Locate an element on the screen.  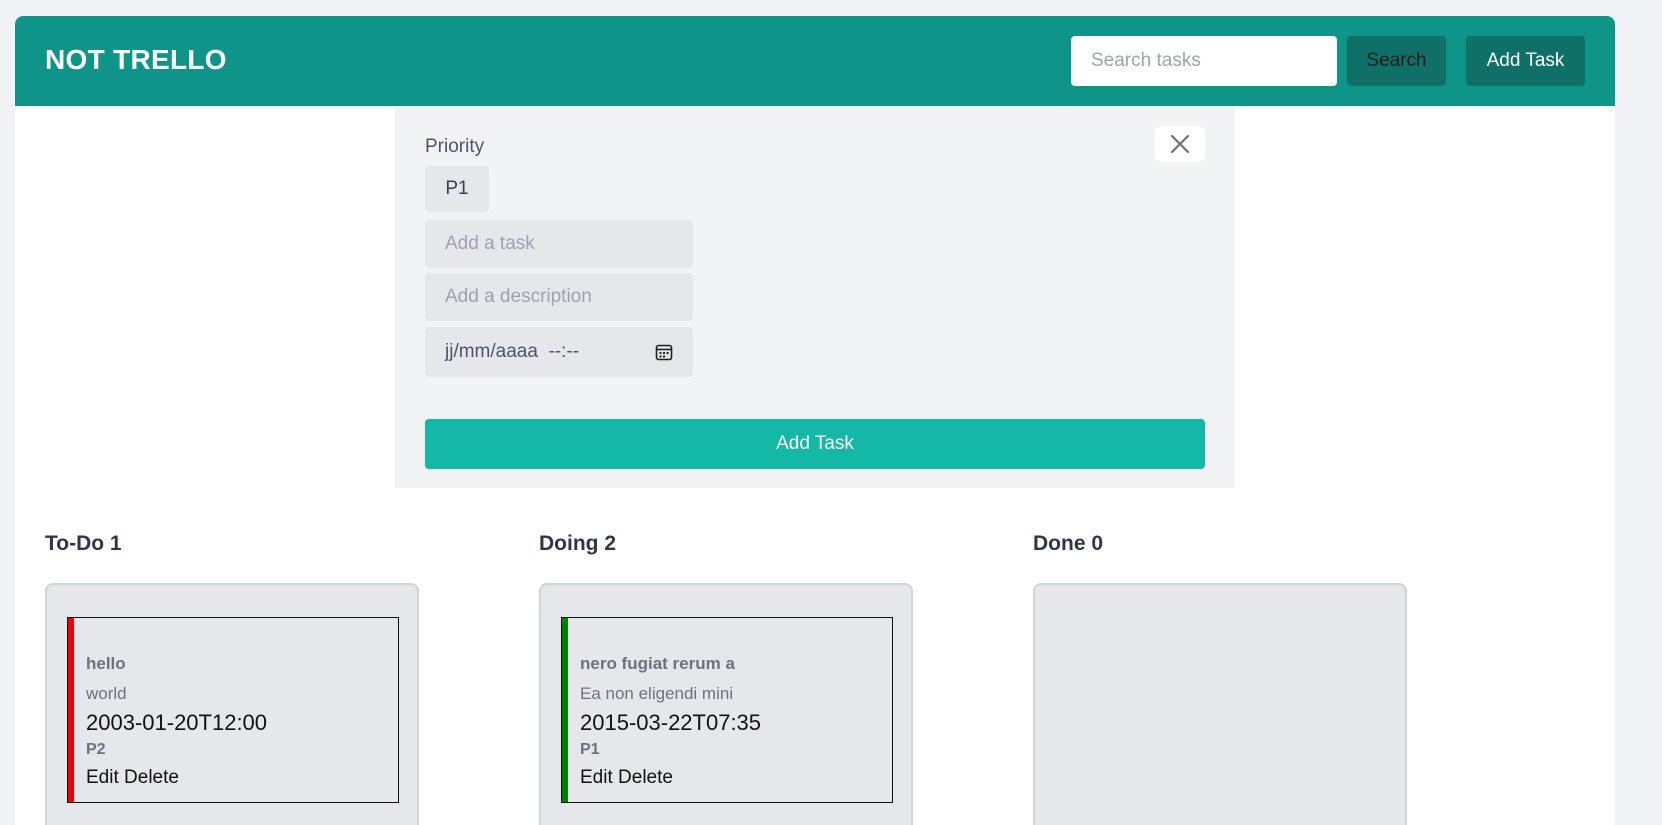
search-input is located at coordinates (1204, 61).